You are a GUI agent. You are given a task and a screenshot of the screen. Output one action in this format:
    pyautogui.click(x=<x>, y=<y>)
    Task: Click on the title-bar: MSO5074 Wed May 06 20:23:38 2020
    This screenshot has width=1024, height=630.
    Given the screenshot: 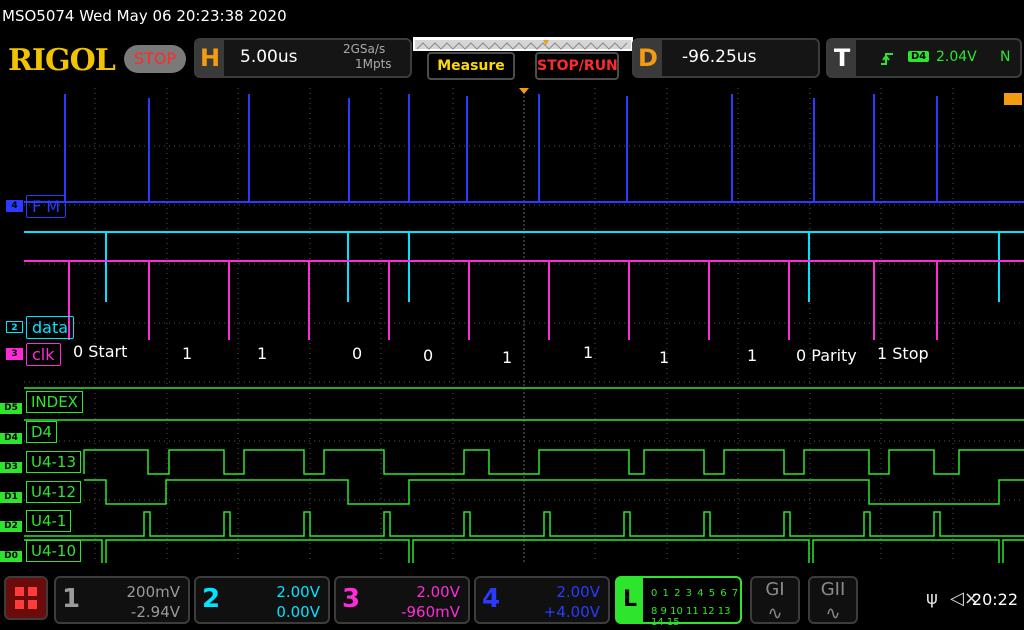 What is the action you would take?
    pyautogui.click(x=512, y=17)
    